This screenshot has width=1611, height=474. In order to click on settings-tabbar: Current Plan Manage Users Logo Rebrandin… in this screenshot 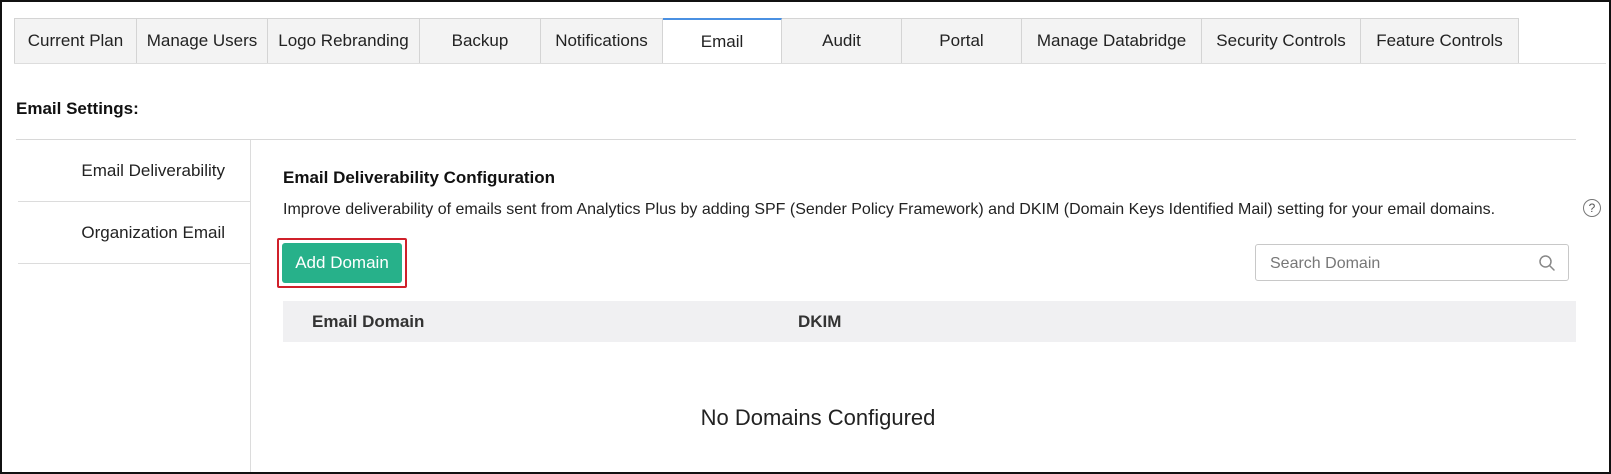, I will do `click(766, 41)`.